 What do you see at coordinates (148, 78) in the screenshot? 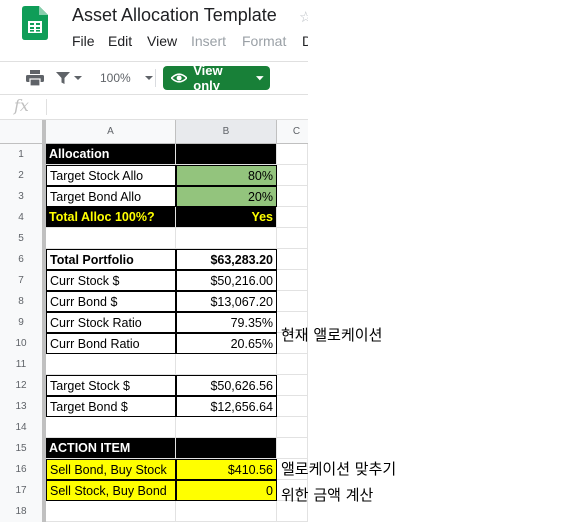
I see `chevron-down-icon` at bounding box center [148, 78].